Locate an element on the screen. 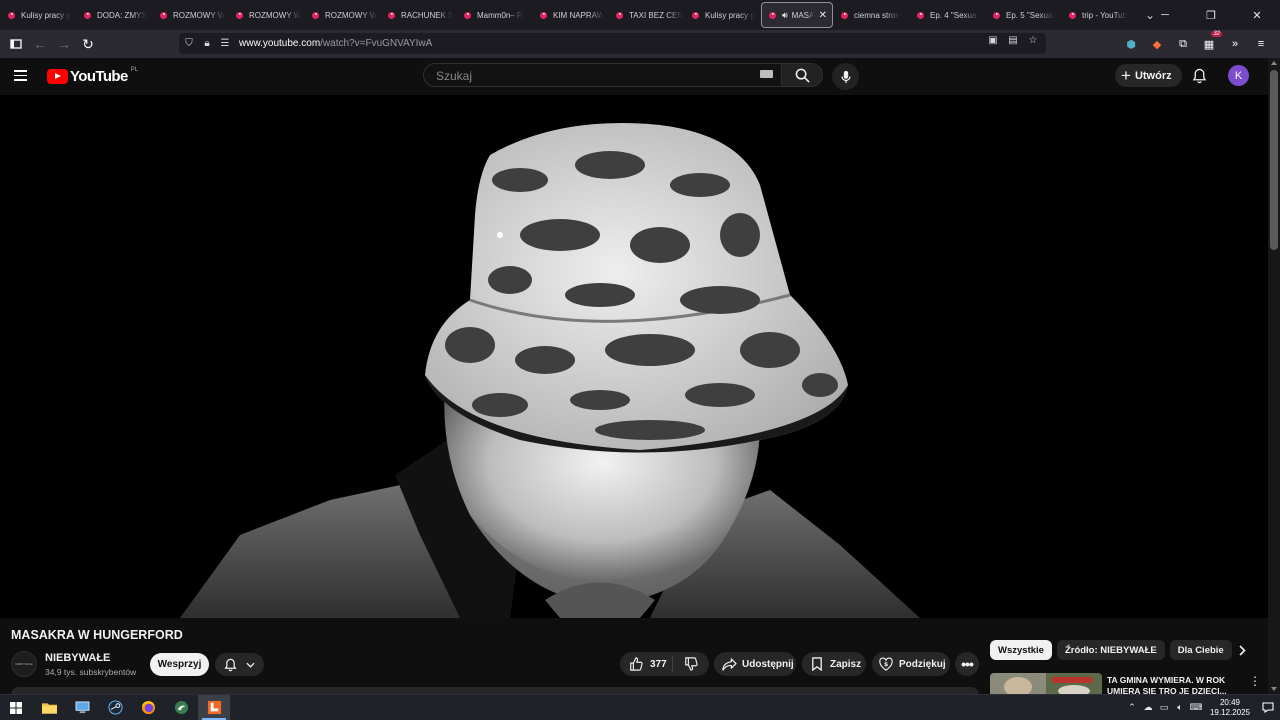 This screenshot has width=1280, height=720. network-icon: ▭ is located at coordinates (1164, 707).